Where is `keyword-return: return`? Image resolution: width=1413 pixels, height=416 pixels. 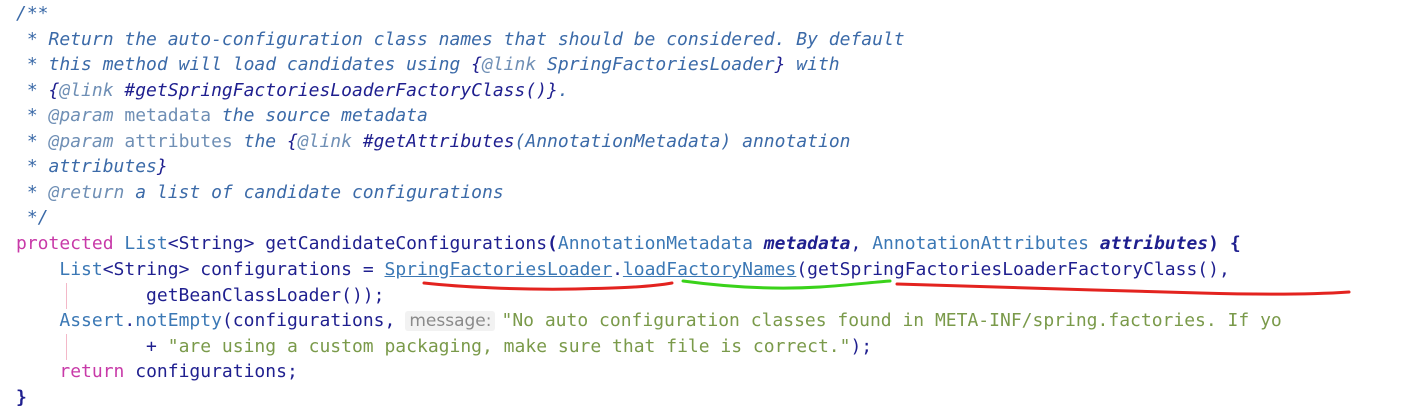 keyword-return: return is located at coordinates (92, 371).